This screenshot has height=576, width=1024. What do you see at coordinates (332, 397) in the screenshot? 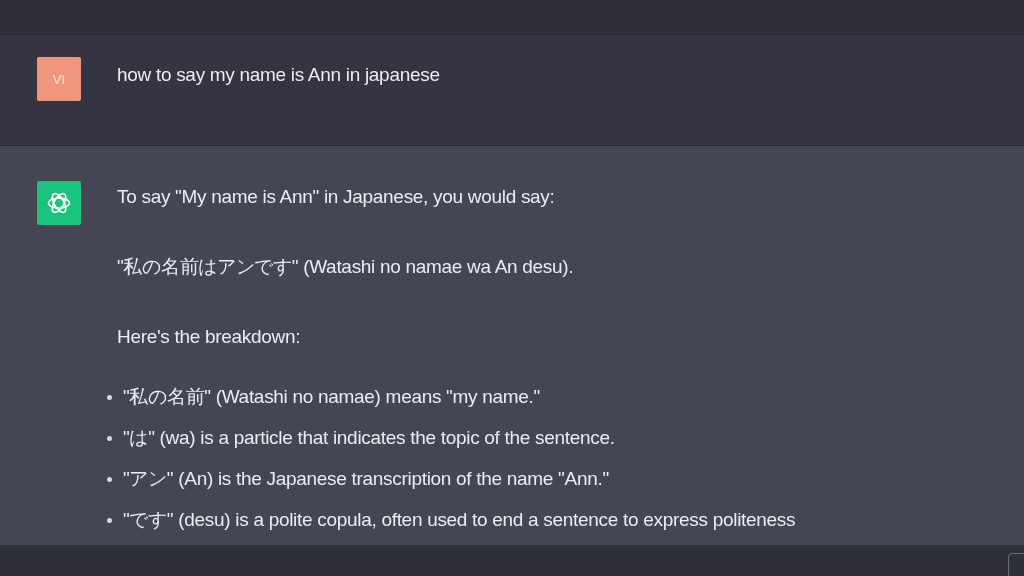
I see `list-item-text: "私の名前" (Watashi no namae) means "my name."` at bounding box center [332, 397].